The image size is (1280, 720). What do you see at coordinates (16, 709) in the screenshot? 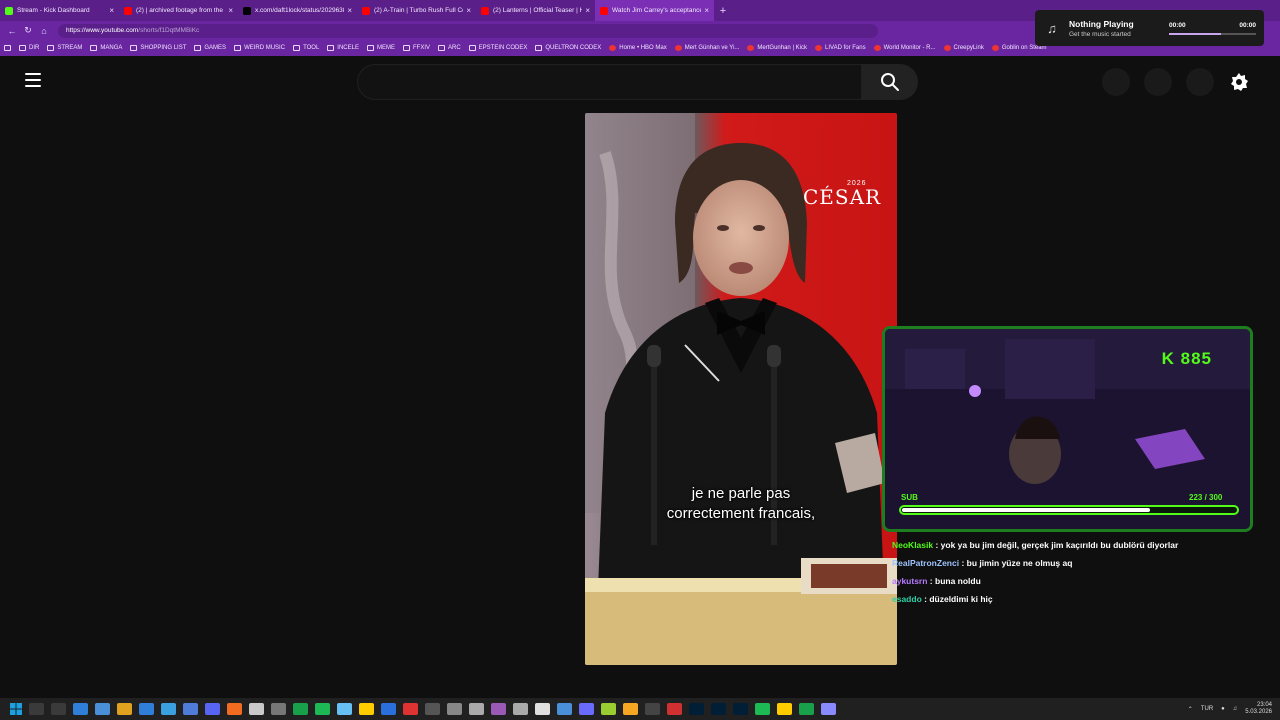
I see `windows-start-icon` at bounding box center [16, 709].